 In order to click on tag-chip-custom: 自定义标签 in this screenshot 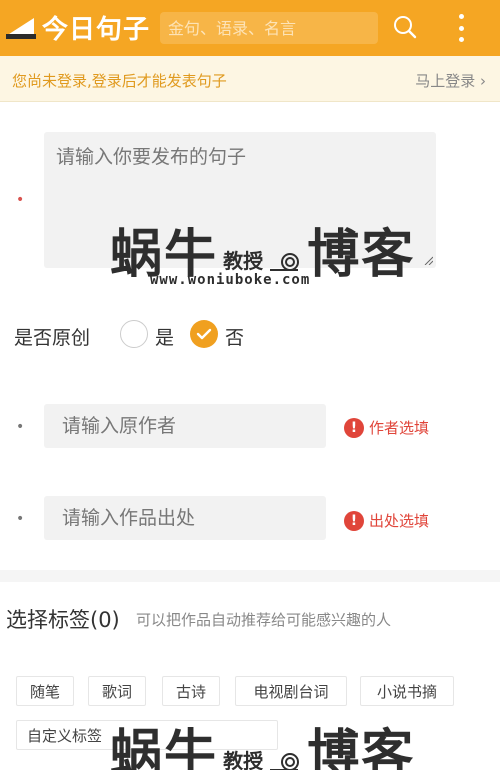, I will do `click(147, 735)`.